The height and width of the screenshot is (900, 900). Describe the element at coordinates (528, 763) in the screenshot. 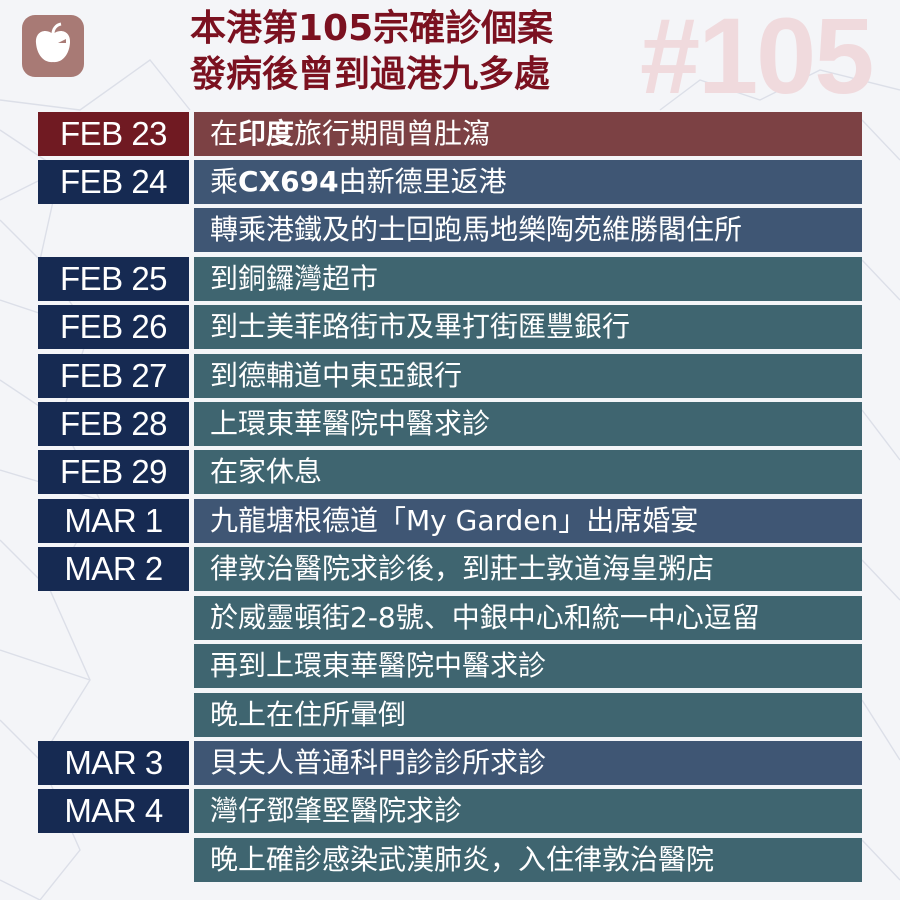

I see `event-cell: 貝夫人普通科門診診所求診` at that location.